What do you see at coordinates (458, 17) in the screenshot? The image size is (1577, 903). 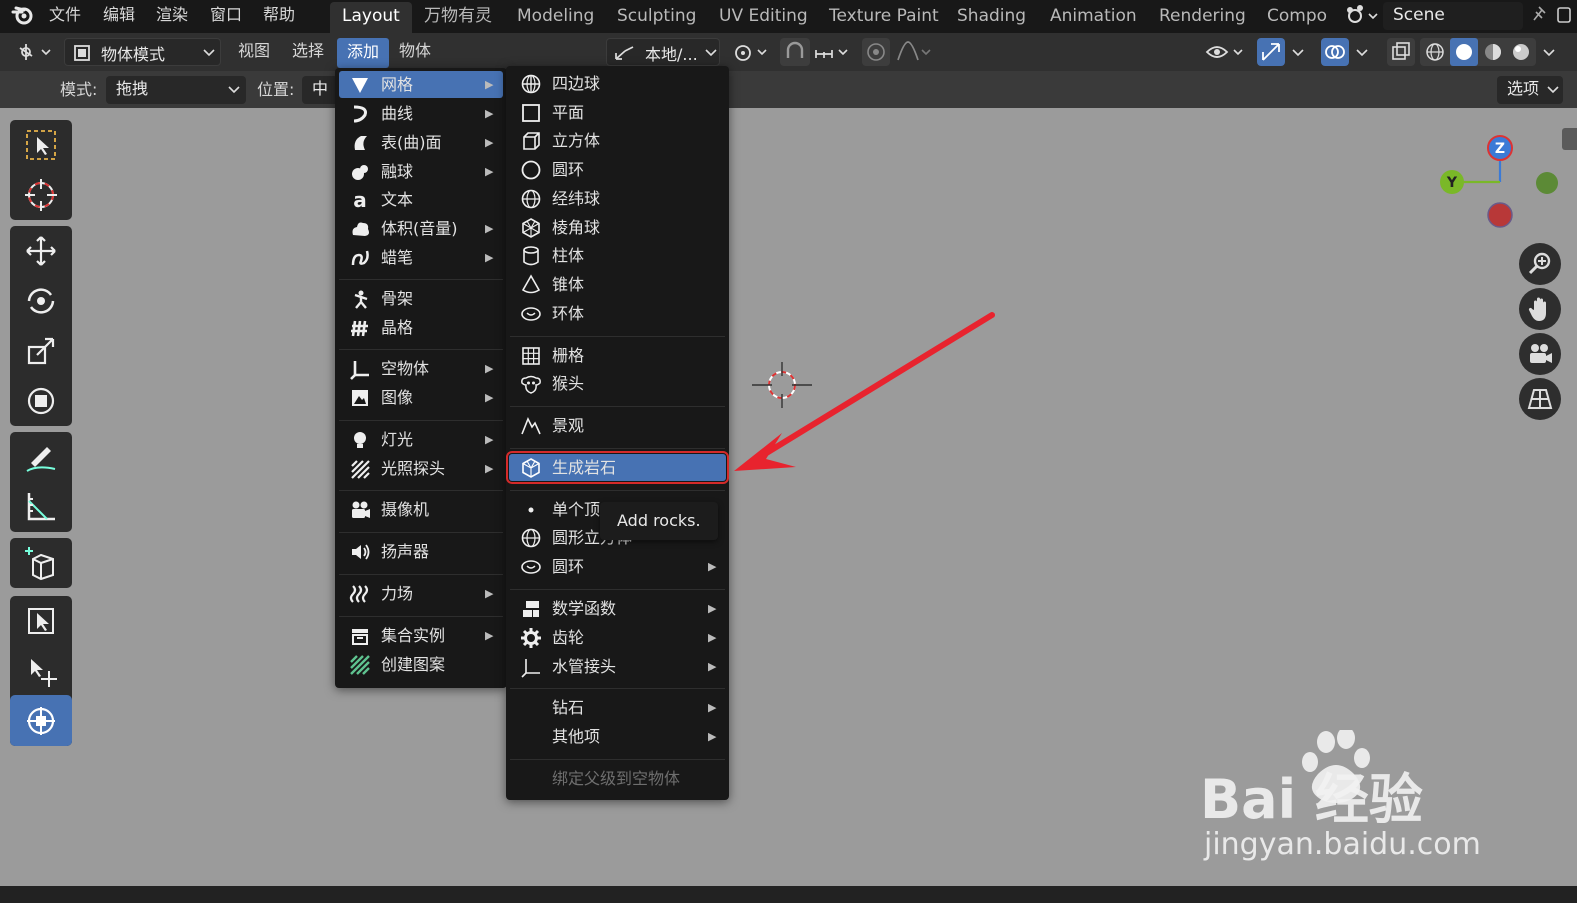 I see `tab-wanwu: 万物有灵` at bounding box center [458, 17].